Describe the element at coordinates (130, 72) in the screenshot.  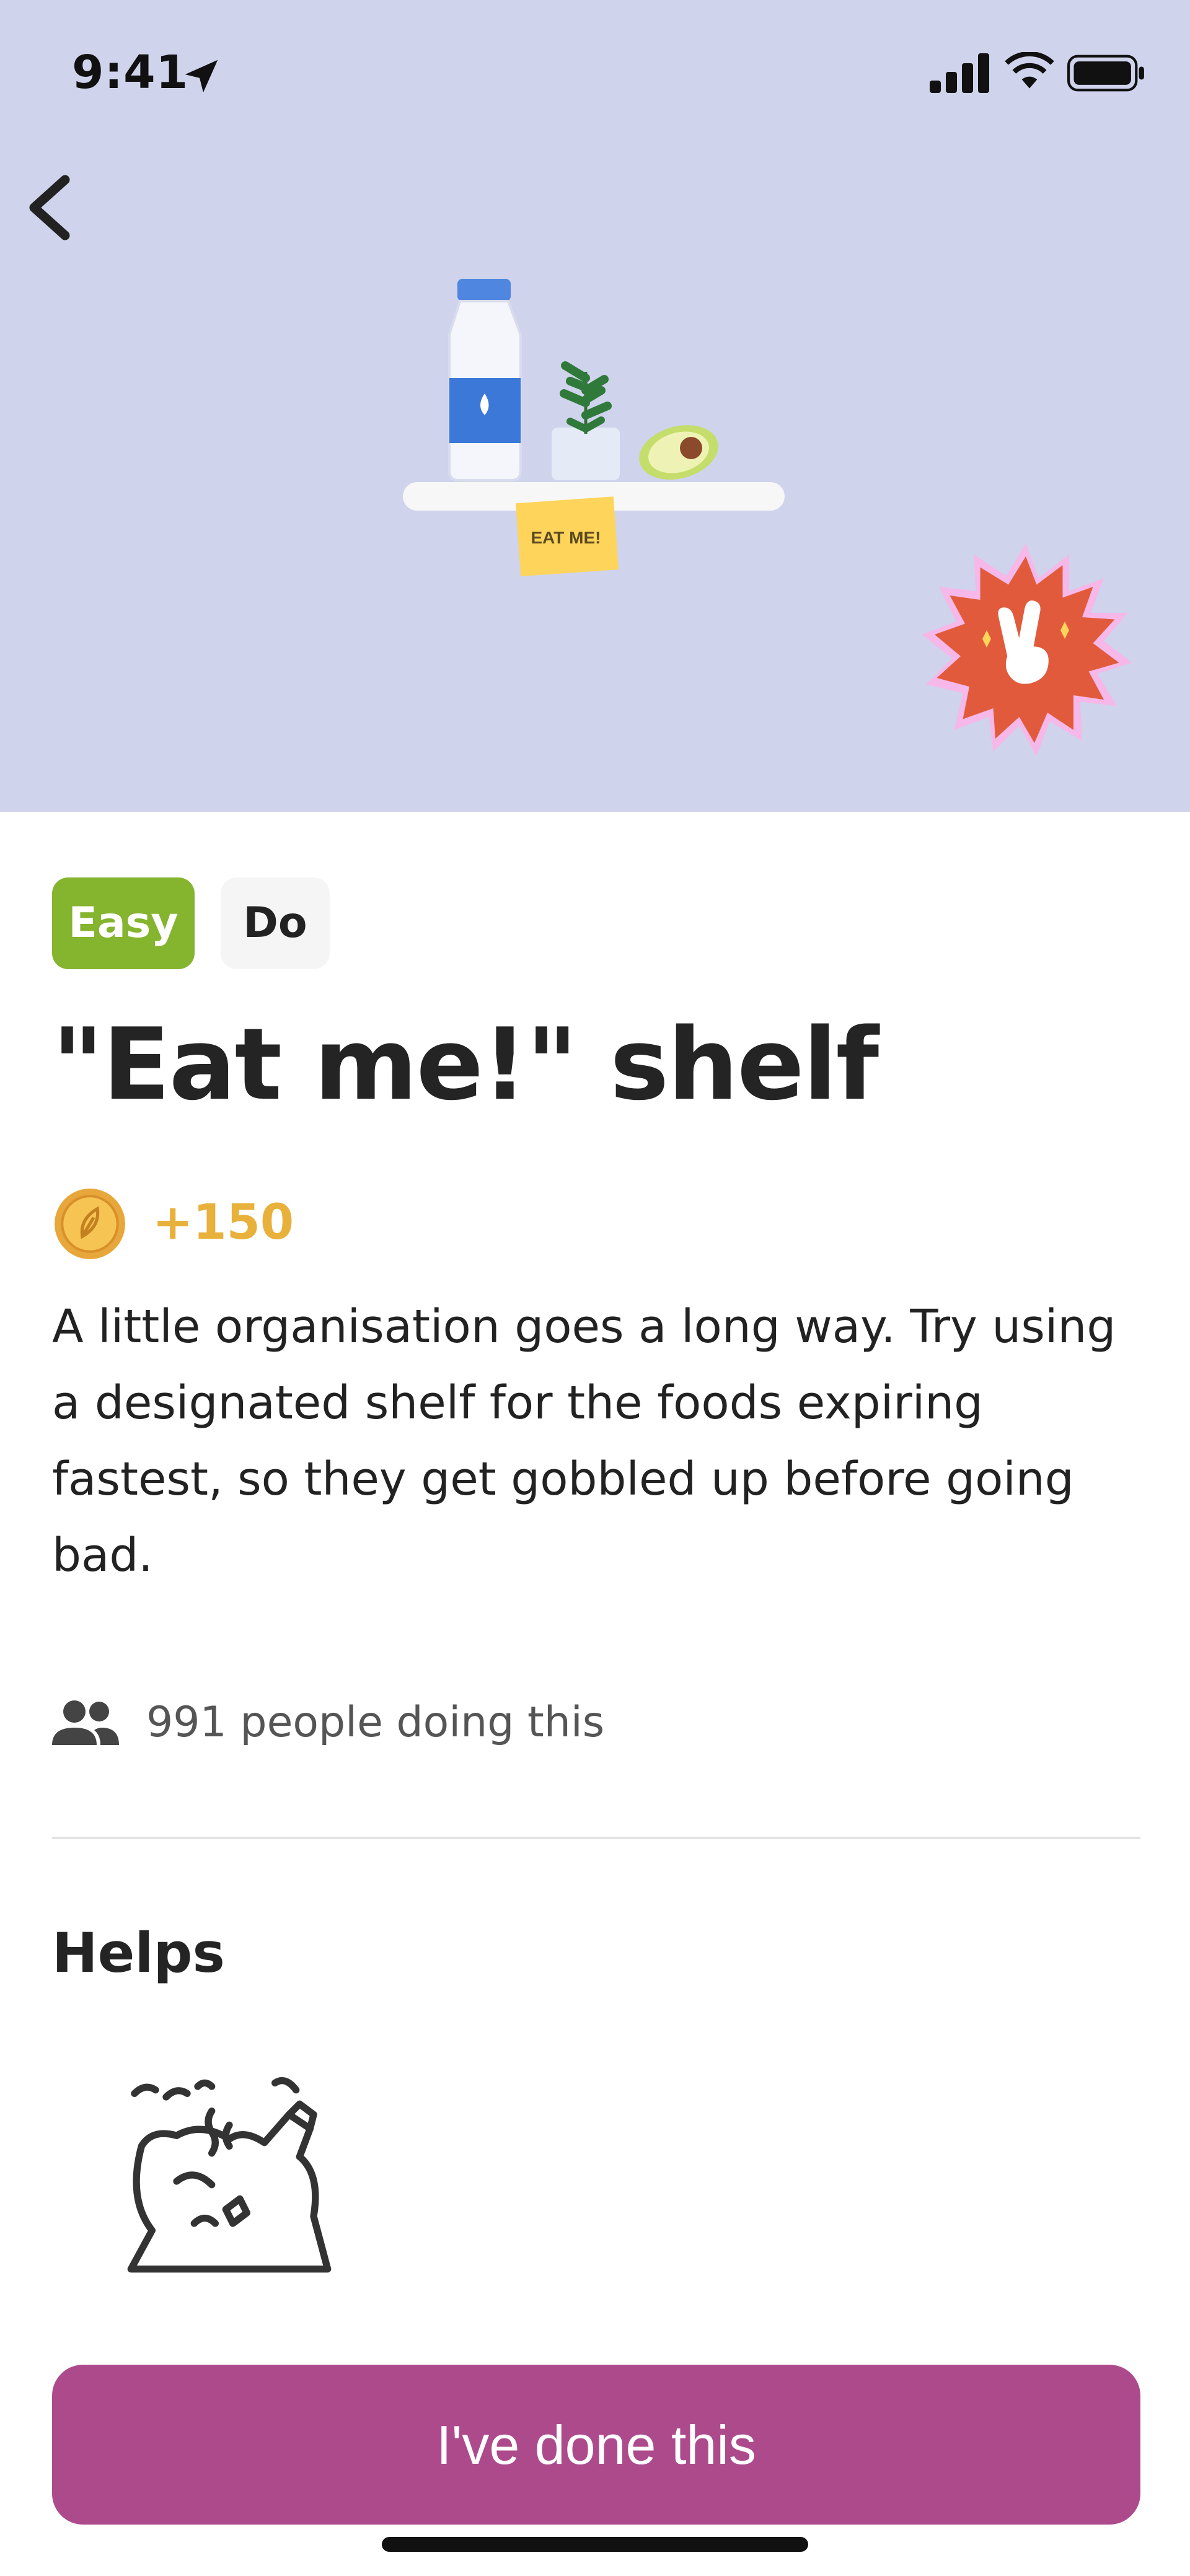
I see `status-time: 9:41` at that location.